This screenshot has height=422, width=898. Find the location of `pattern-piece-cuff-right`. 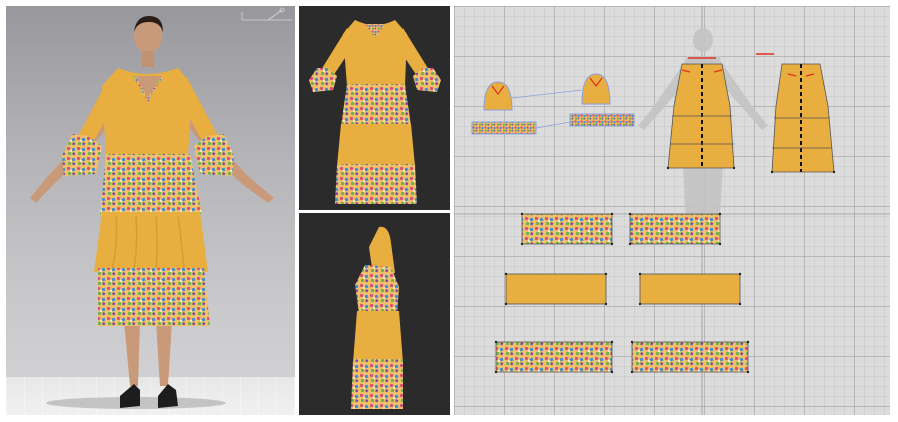

pattern-piece-cuff-right is located at coordinates (602, 120).